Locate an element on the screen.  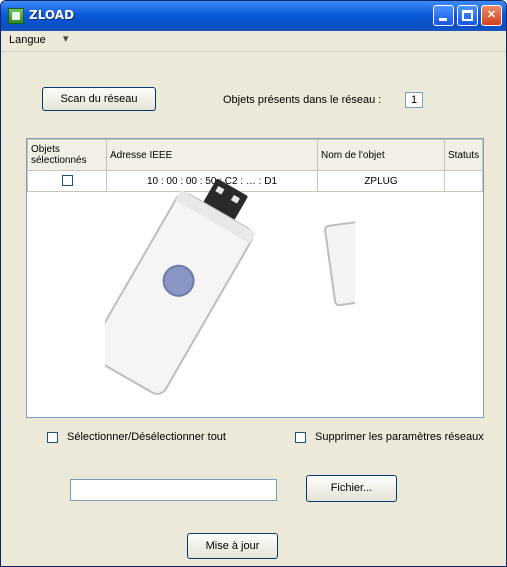
maximize-button is located at coordinates (467, 15).